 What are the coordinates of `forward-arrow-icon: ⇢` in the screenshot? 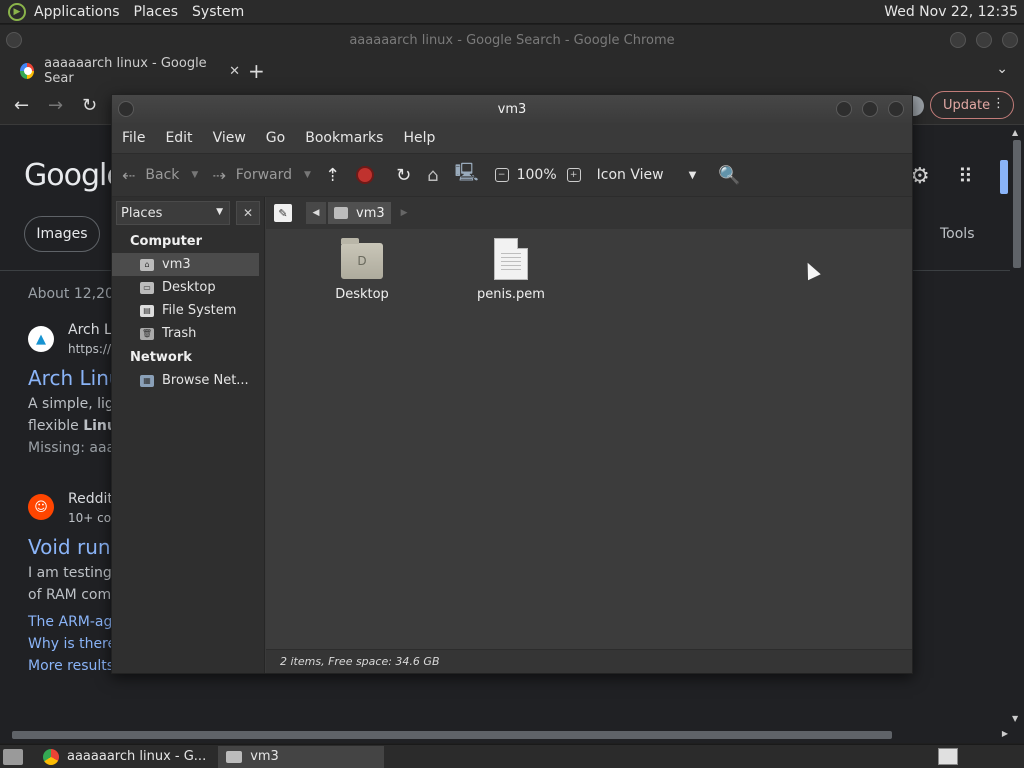 It's located at (219, 175).